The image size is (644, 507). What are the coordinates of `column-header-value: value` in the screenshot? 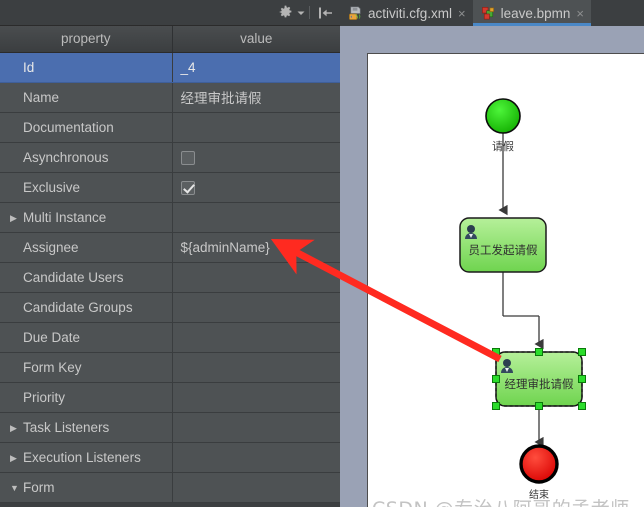 It's located at (256, 39).